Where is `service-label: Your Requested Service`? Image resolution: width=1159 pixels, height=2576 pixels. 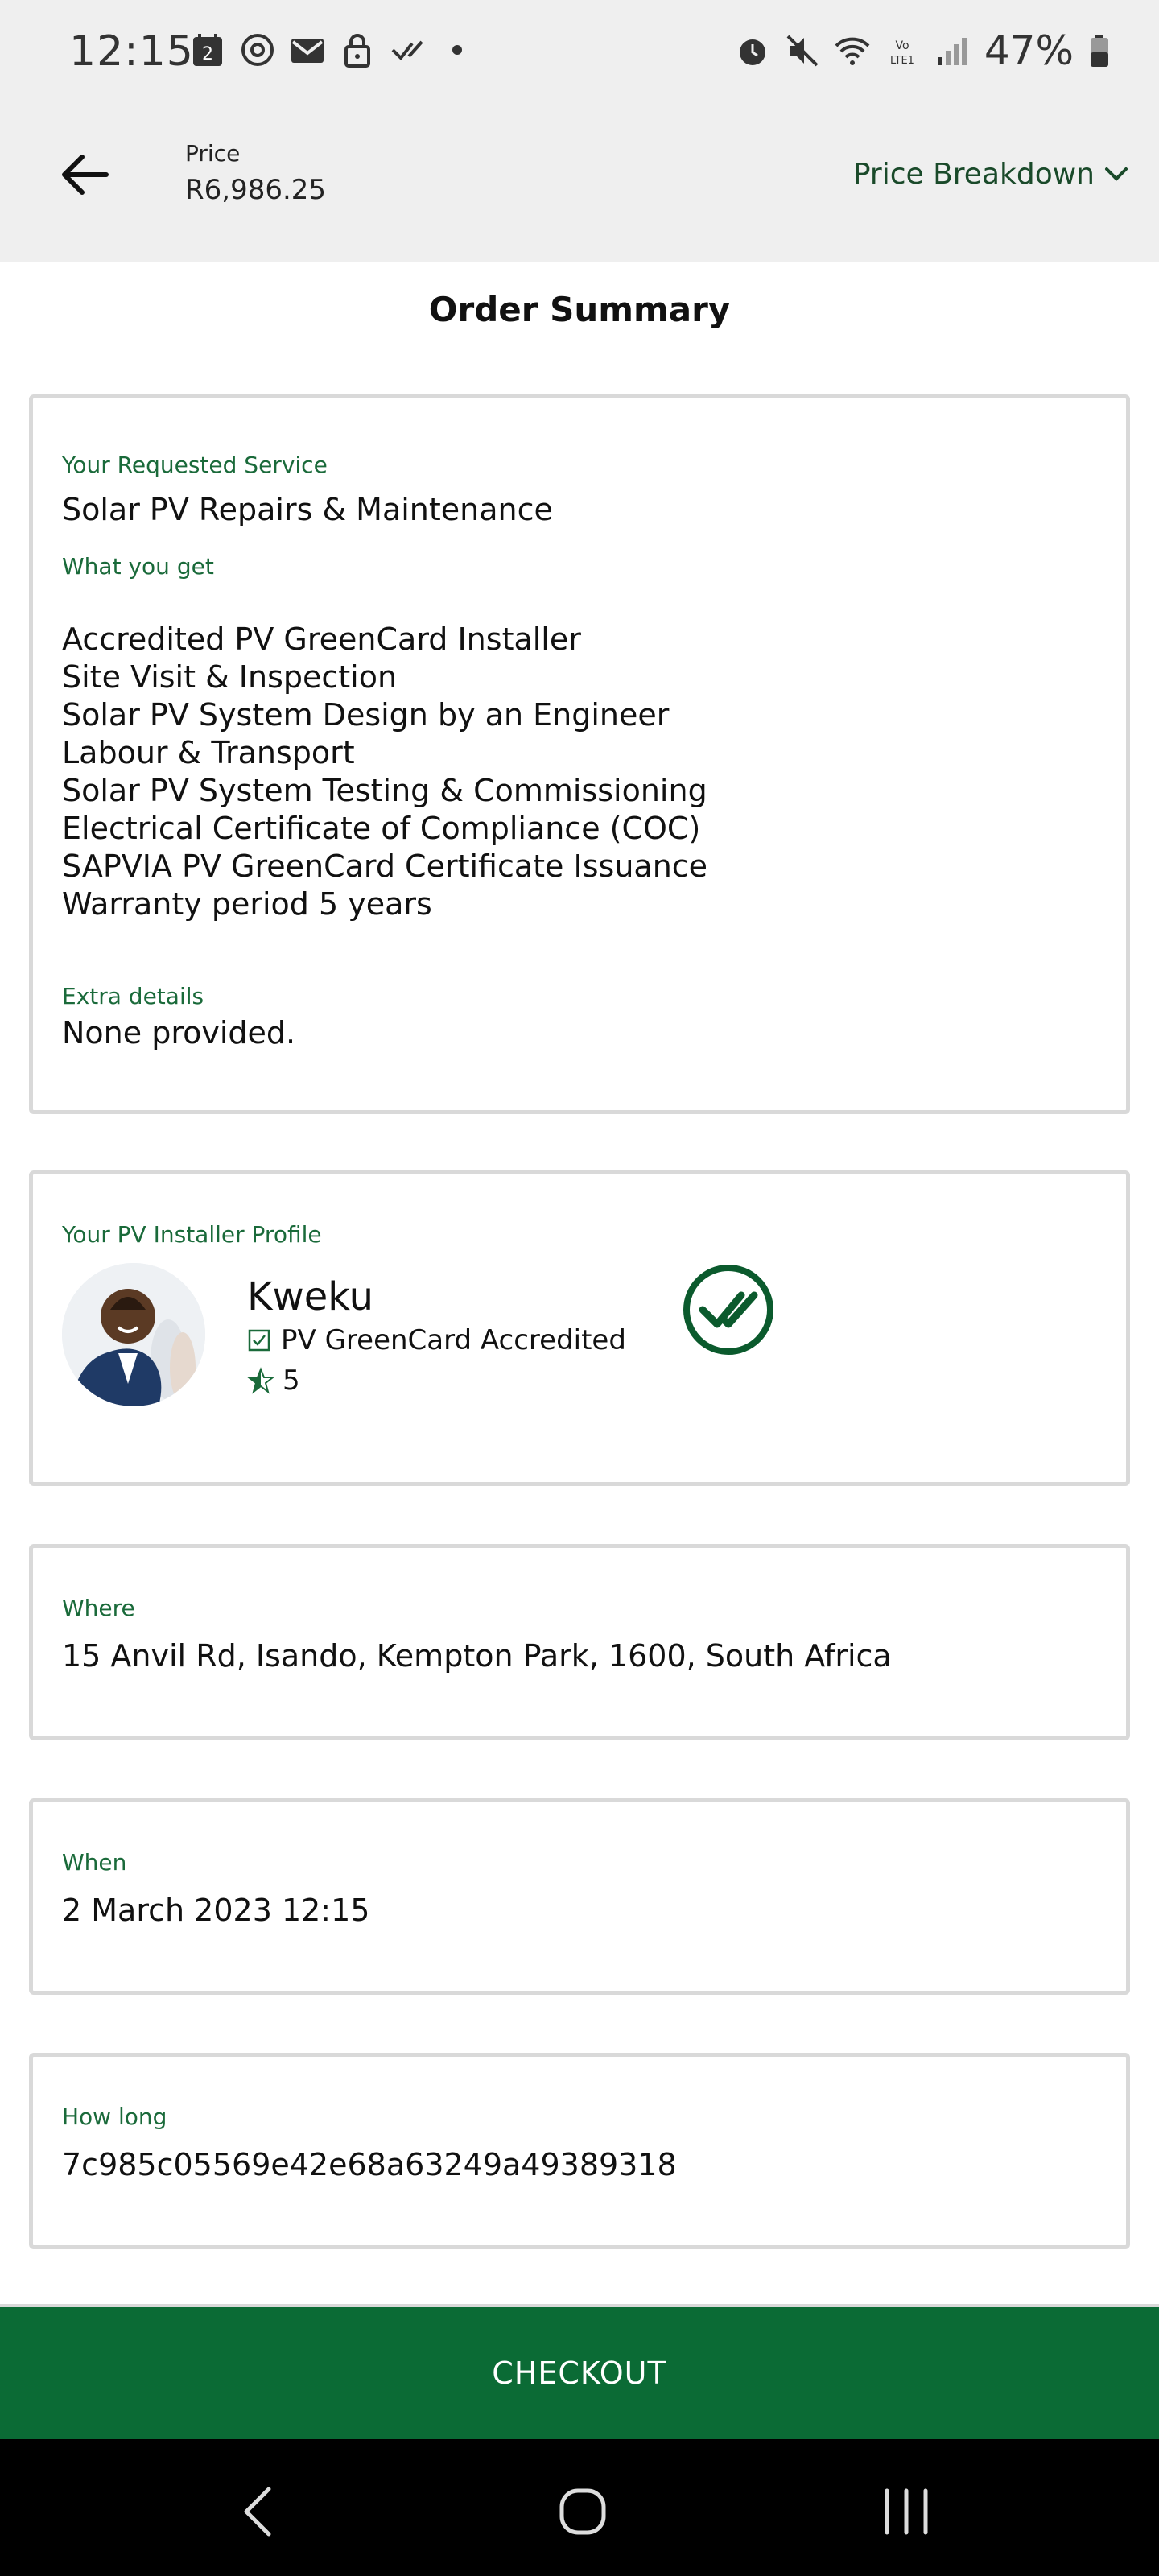 service-label: Your Requested Service is located at coordinates (195, 465).